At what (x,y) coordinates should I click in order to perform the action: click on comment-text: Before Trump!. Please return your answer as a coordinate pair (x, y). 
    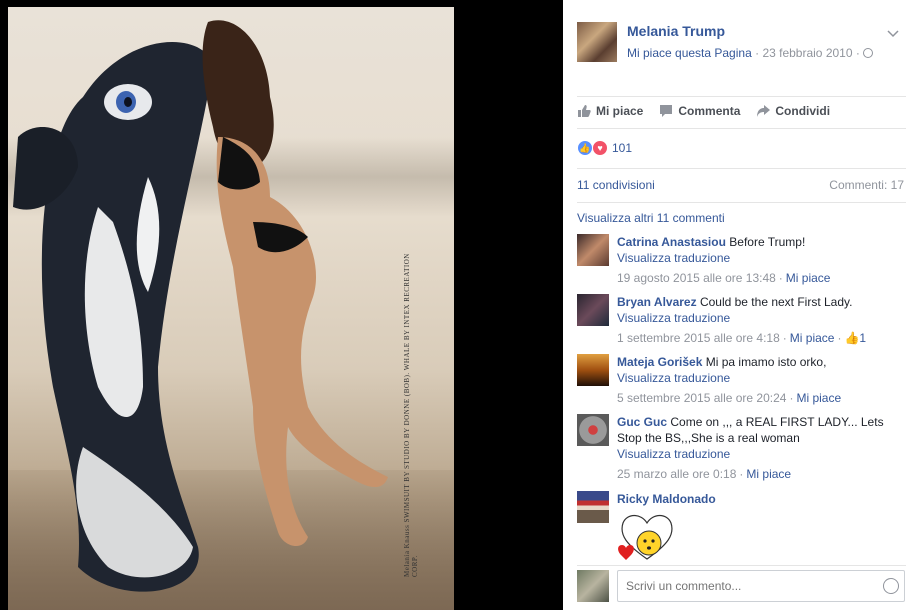
    Looking at the image, I should click on (767, 242).